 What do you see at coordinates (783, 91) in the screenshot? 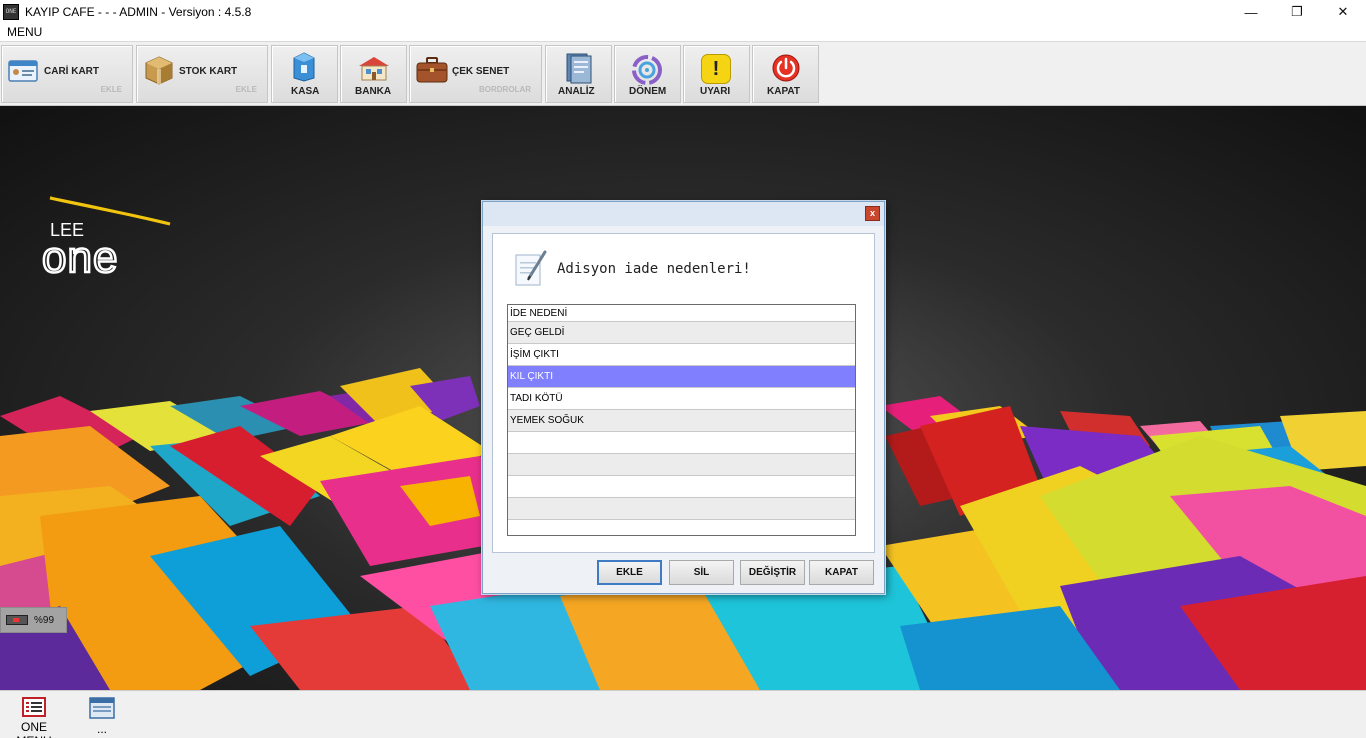
I see `kapat-label: KAPAT` at bounding box center [783, 91].